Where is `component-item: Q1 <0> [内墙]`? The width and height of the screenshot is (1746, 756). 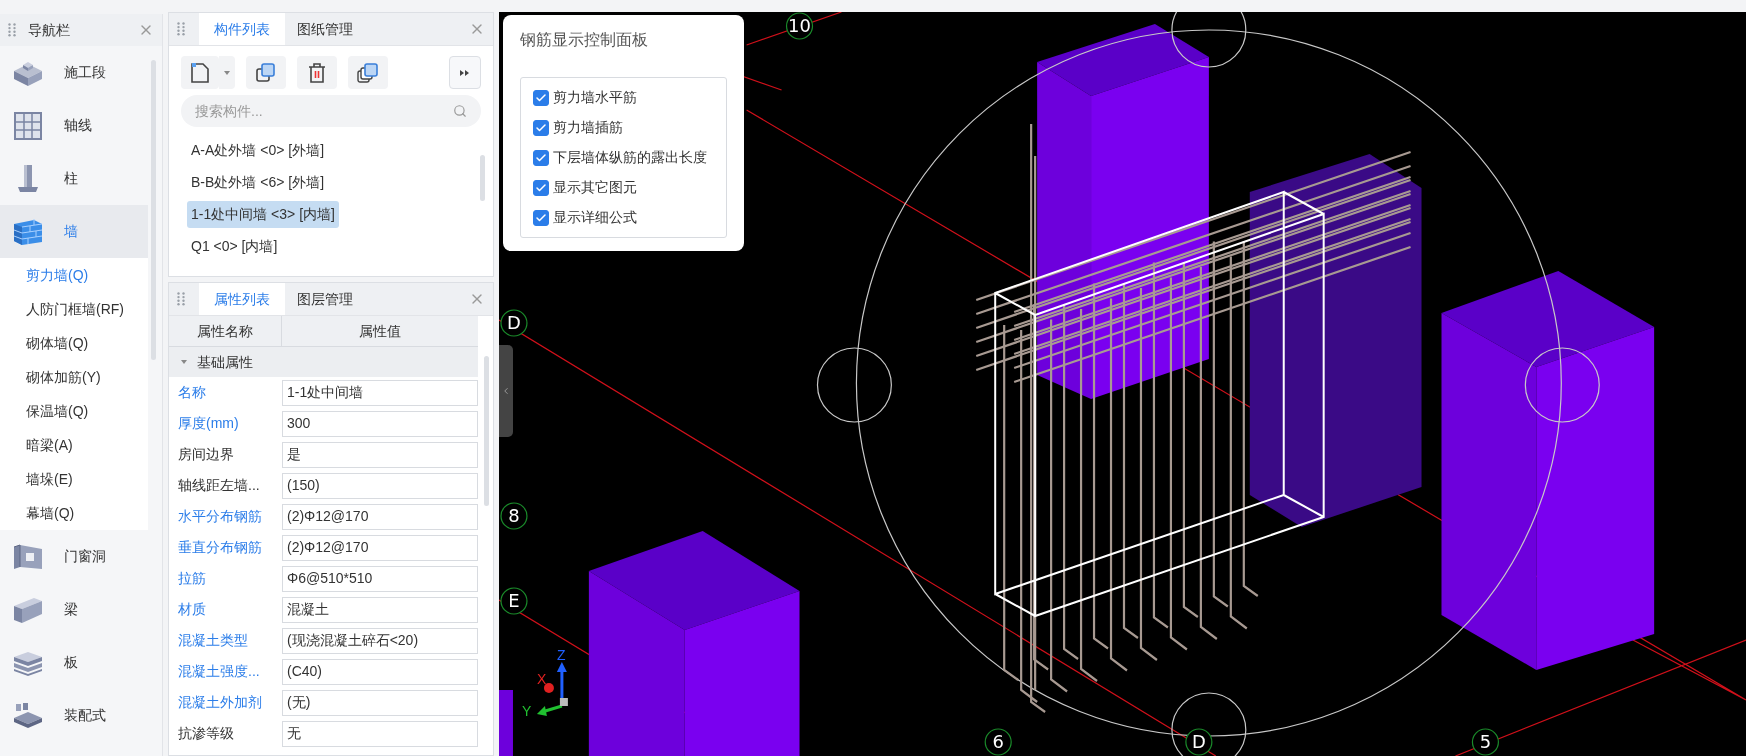
component-item: Q1 <0> [内墙] is located at coordinates (234, 246).